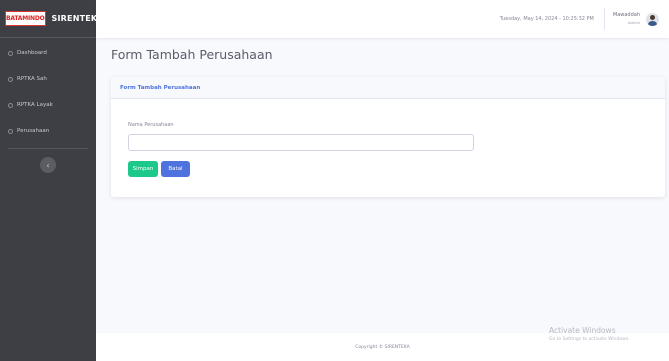 The image size is (669, 361). Describe the element at coordinates (32, 79) in the screenshot. I see `sidebar-item-label: RPTKA Sah` at that location.